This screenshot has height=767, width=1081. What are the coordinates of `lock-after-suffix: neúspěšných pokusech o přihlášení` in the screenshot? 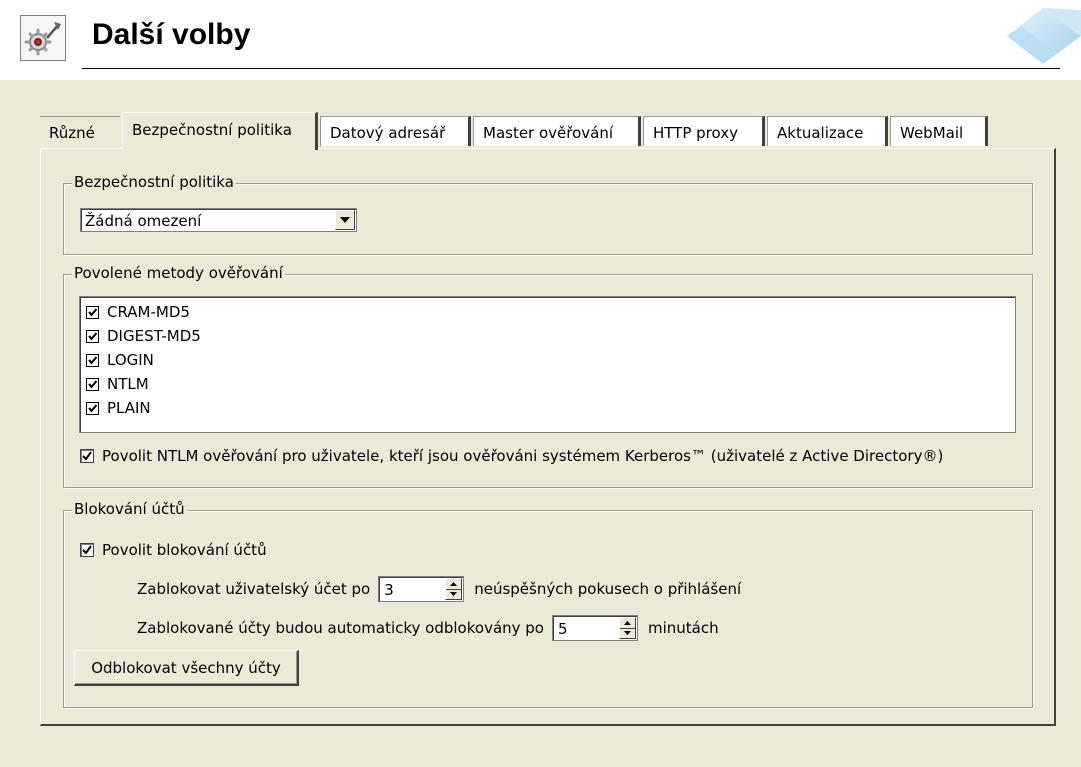 It's located at (608, 589).